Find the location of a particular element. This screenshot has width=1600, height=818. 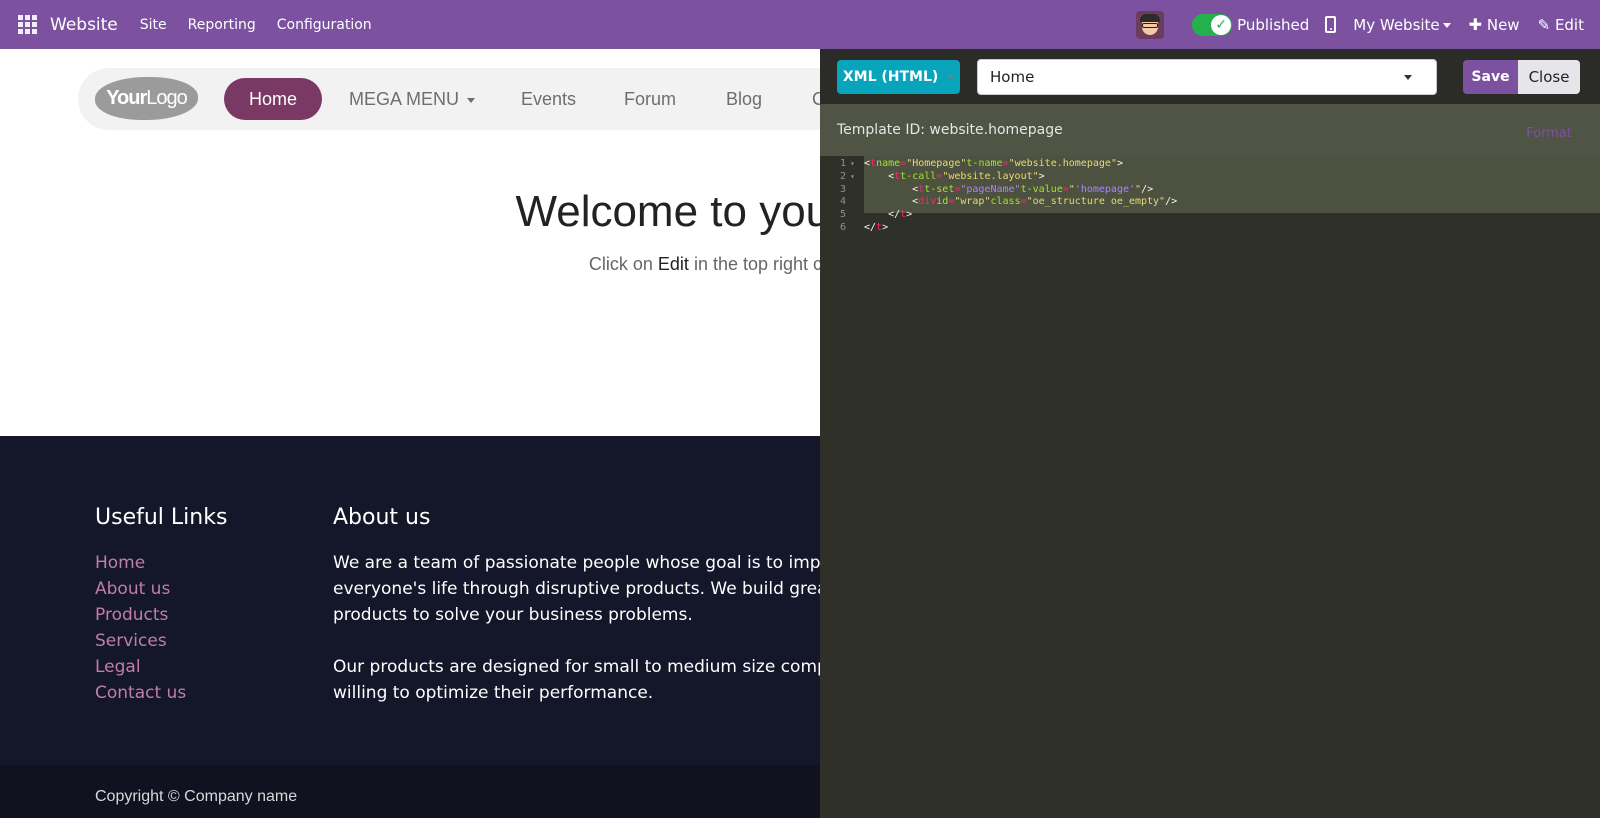

mobile-preview-icon is located at coordinates (1331, 24).